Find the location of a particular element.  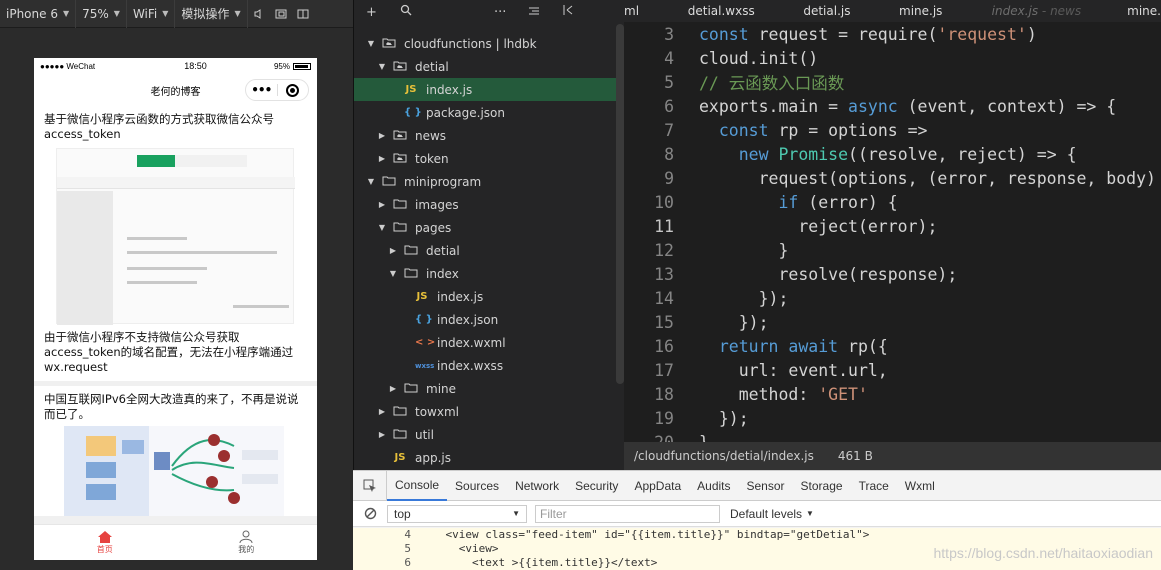

explorer-scrollbar is located at coordinates (620, 204).